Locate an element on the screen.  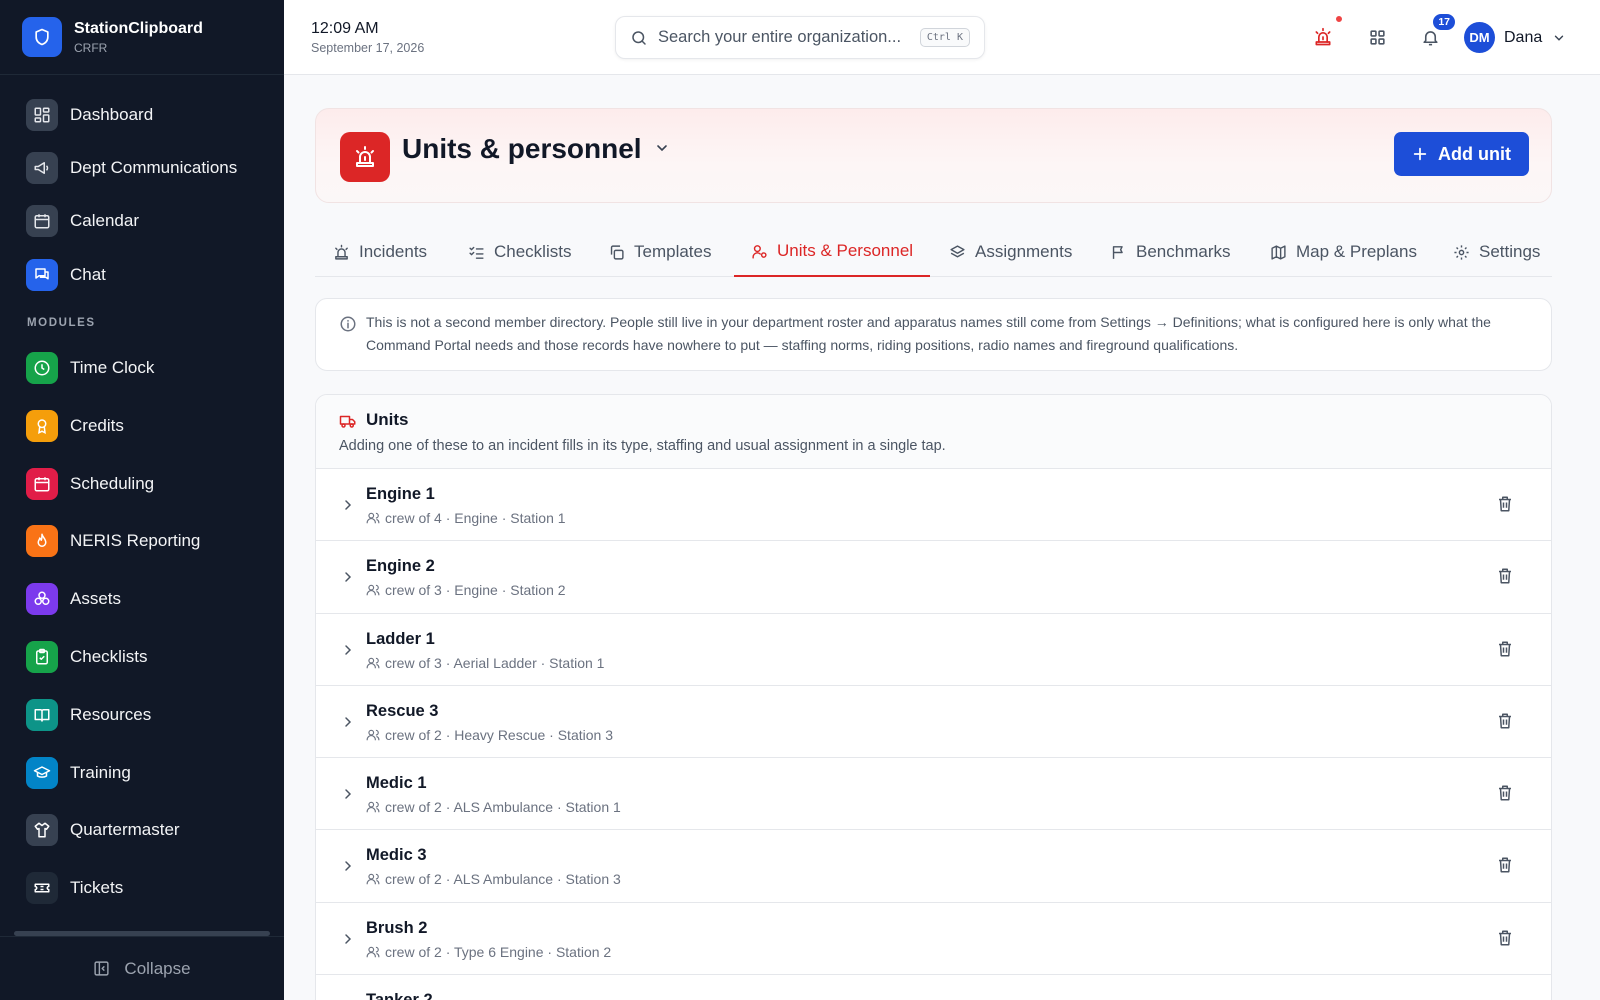
unit-meta-text: crew of 3 · Aerial Ladder · Station 1 is located at coordinates (495, 662).